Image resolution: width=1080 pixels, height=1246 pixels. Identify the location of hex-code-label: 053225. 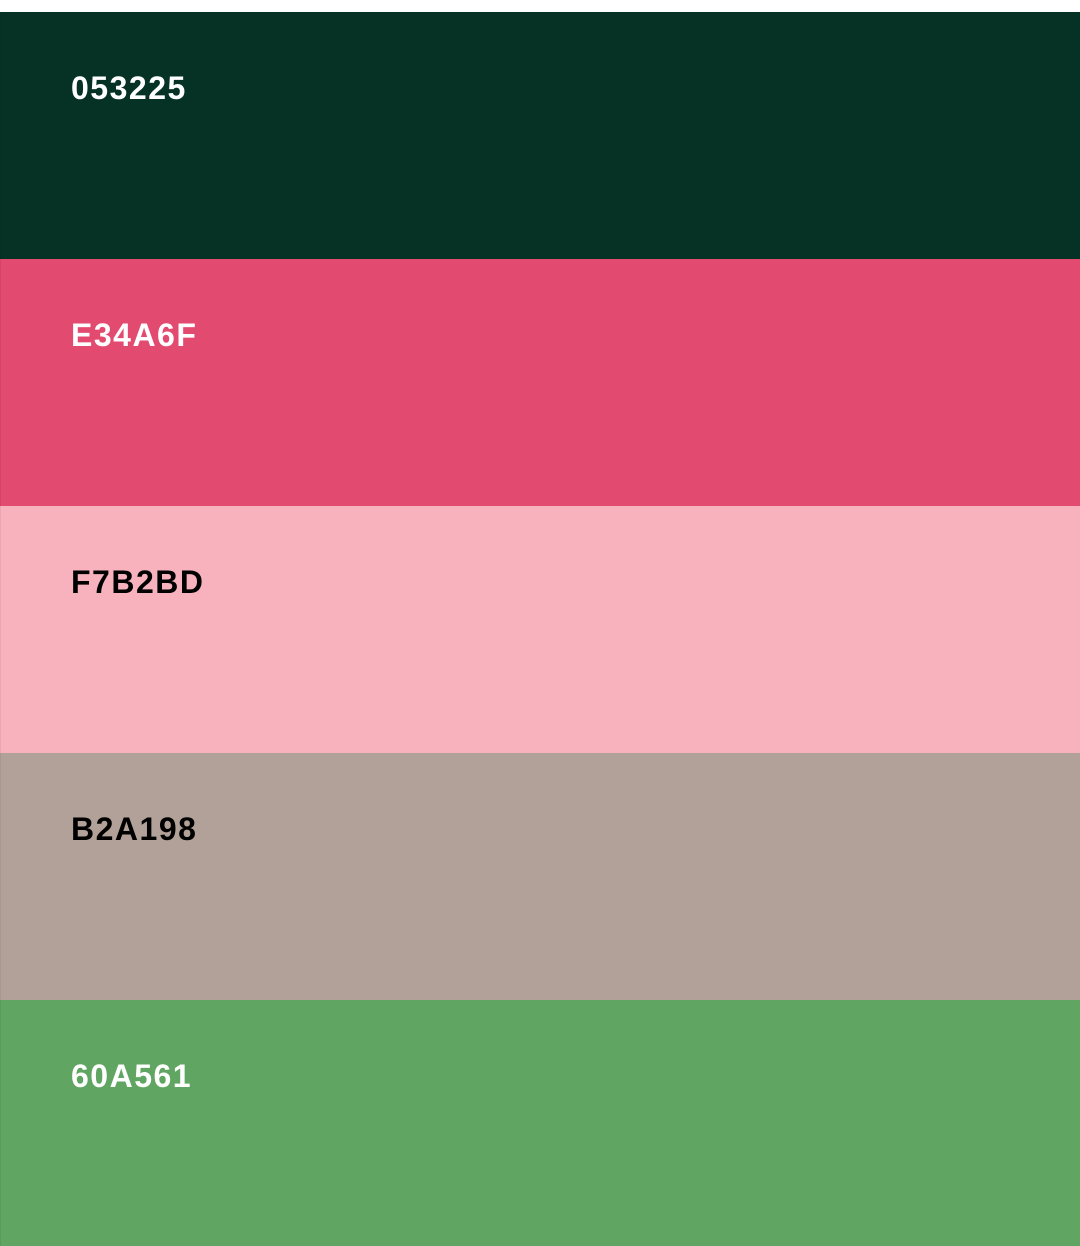
(129, 88).